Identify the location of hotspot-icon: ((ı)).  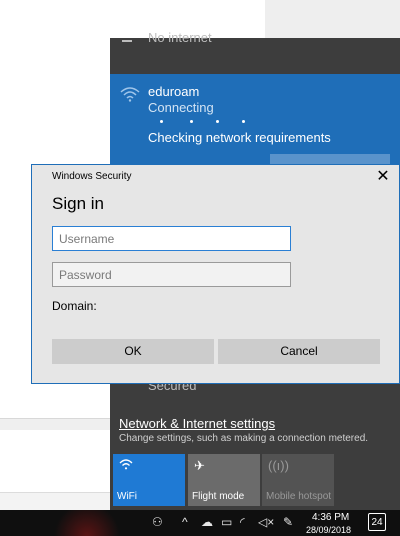
(278, 465).